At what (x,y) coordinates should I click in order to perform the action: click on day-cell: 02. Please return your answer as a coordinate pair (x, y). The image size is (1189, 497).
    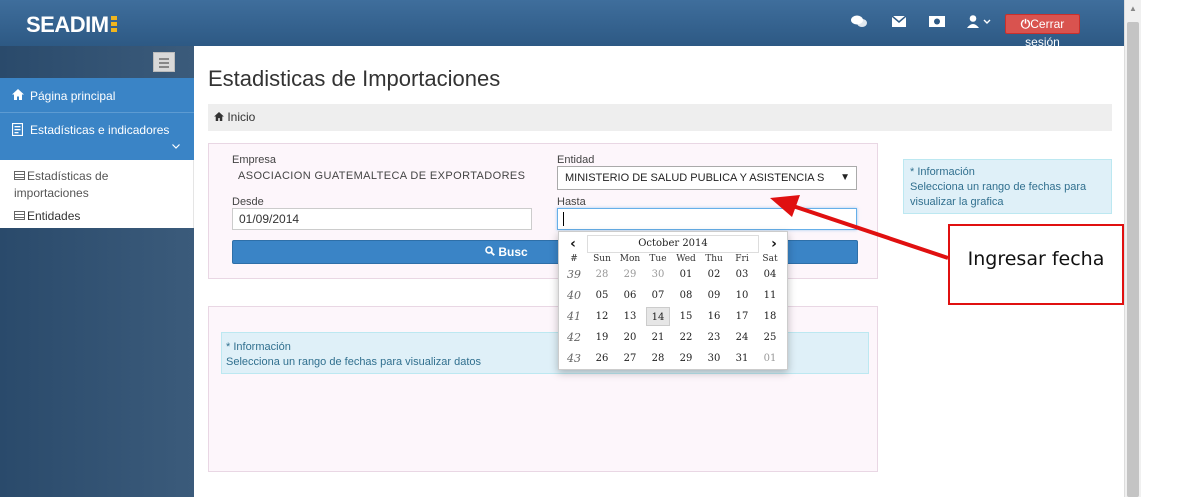
    Looking at the image, I should click on (714, 274).